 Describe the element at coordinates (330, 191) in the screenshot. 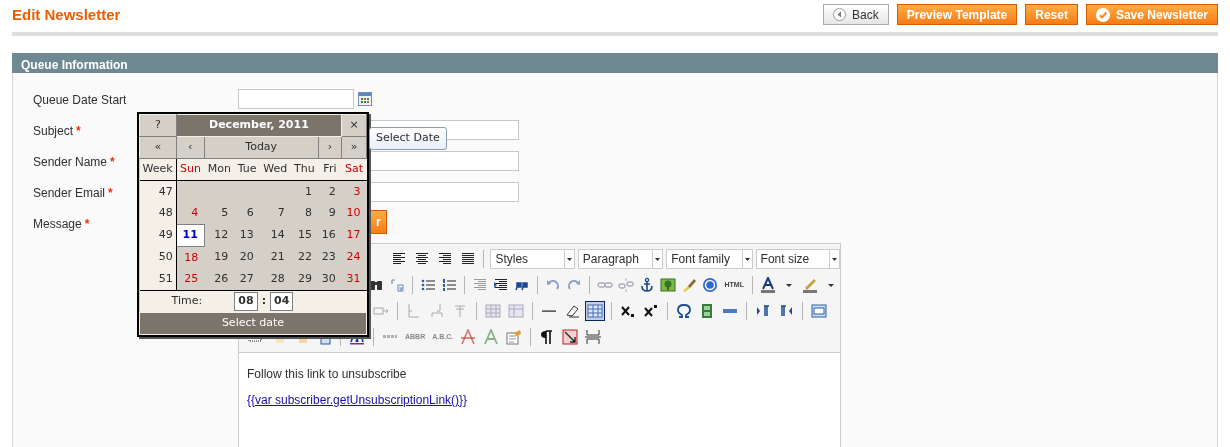

I see `day-cell: 2` at that location.